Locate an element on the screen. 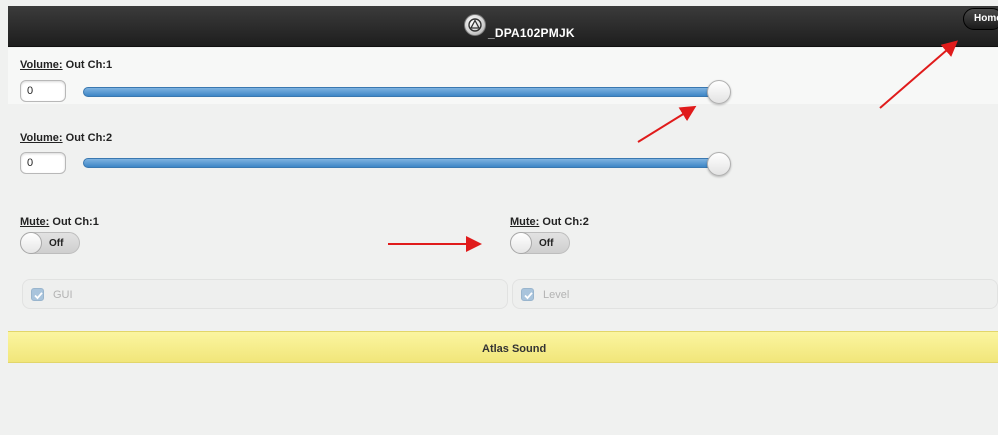 This screenshot has height=435, width=998. arrow-to-volume-1-thumb is located at coordinates (667, 124).